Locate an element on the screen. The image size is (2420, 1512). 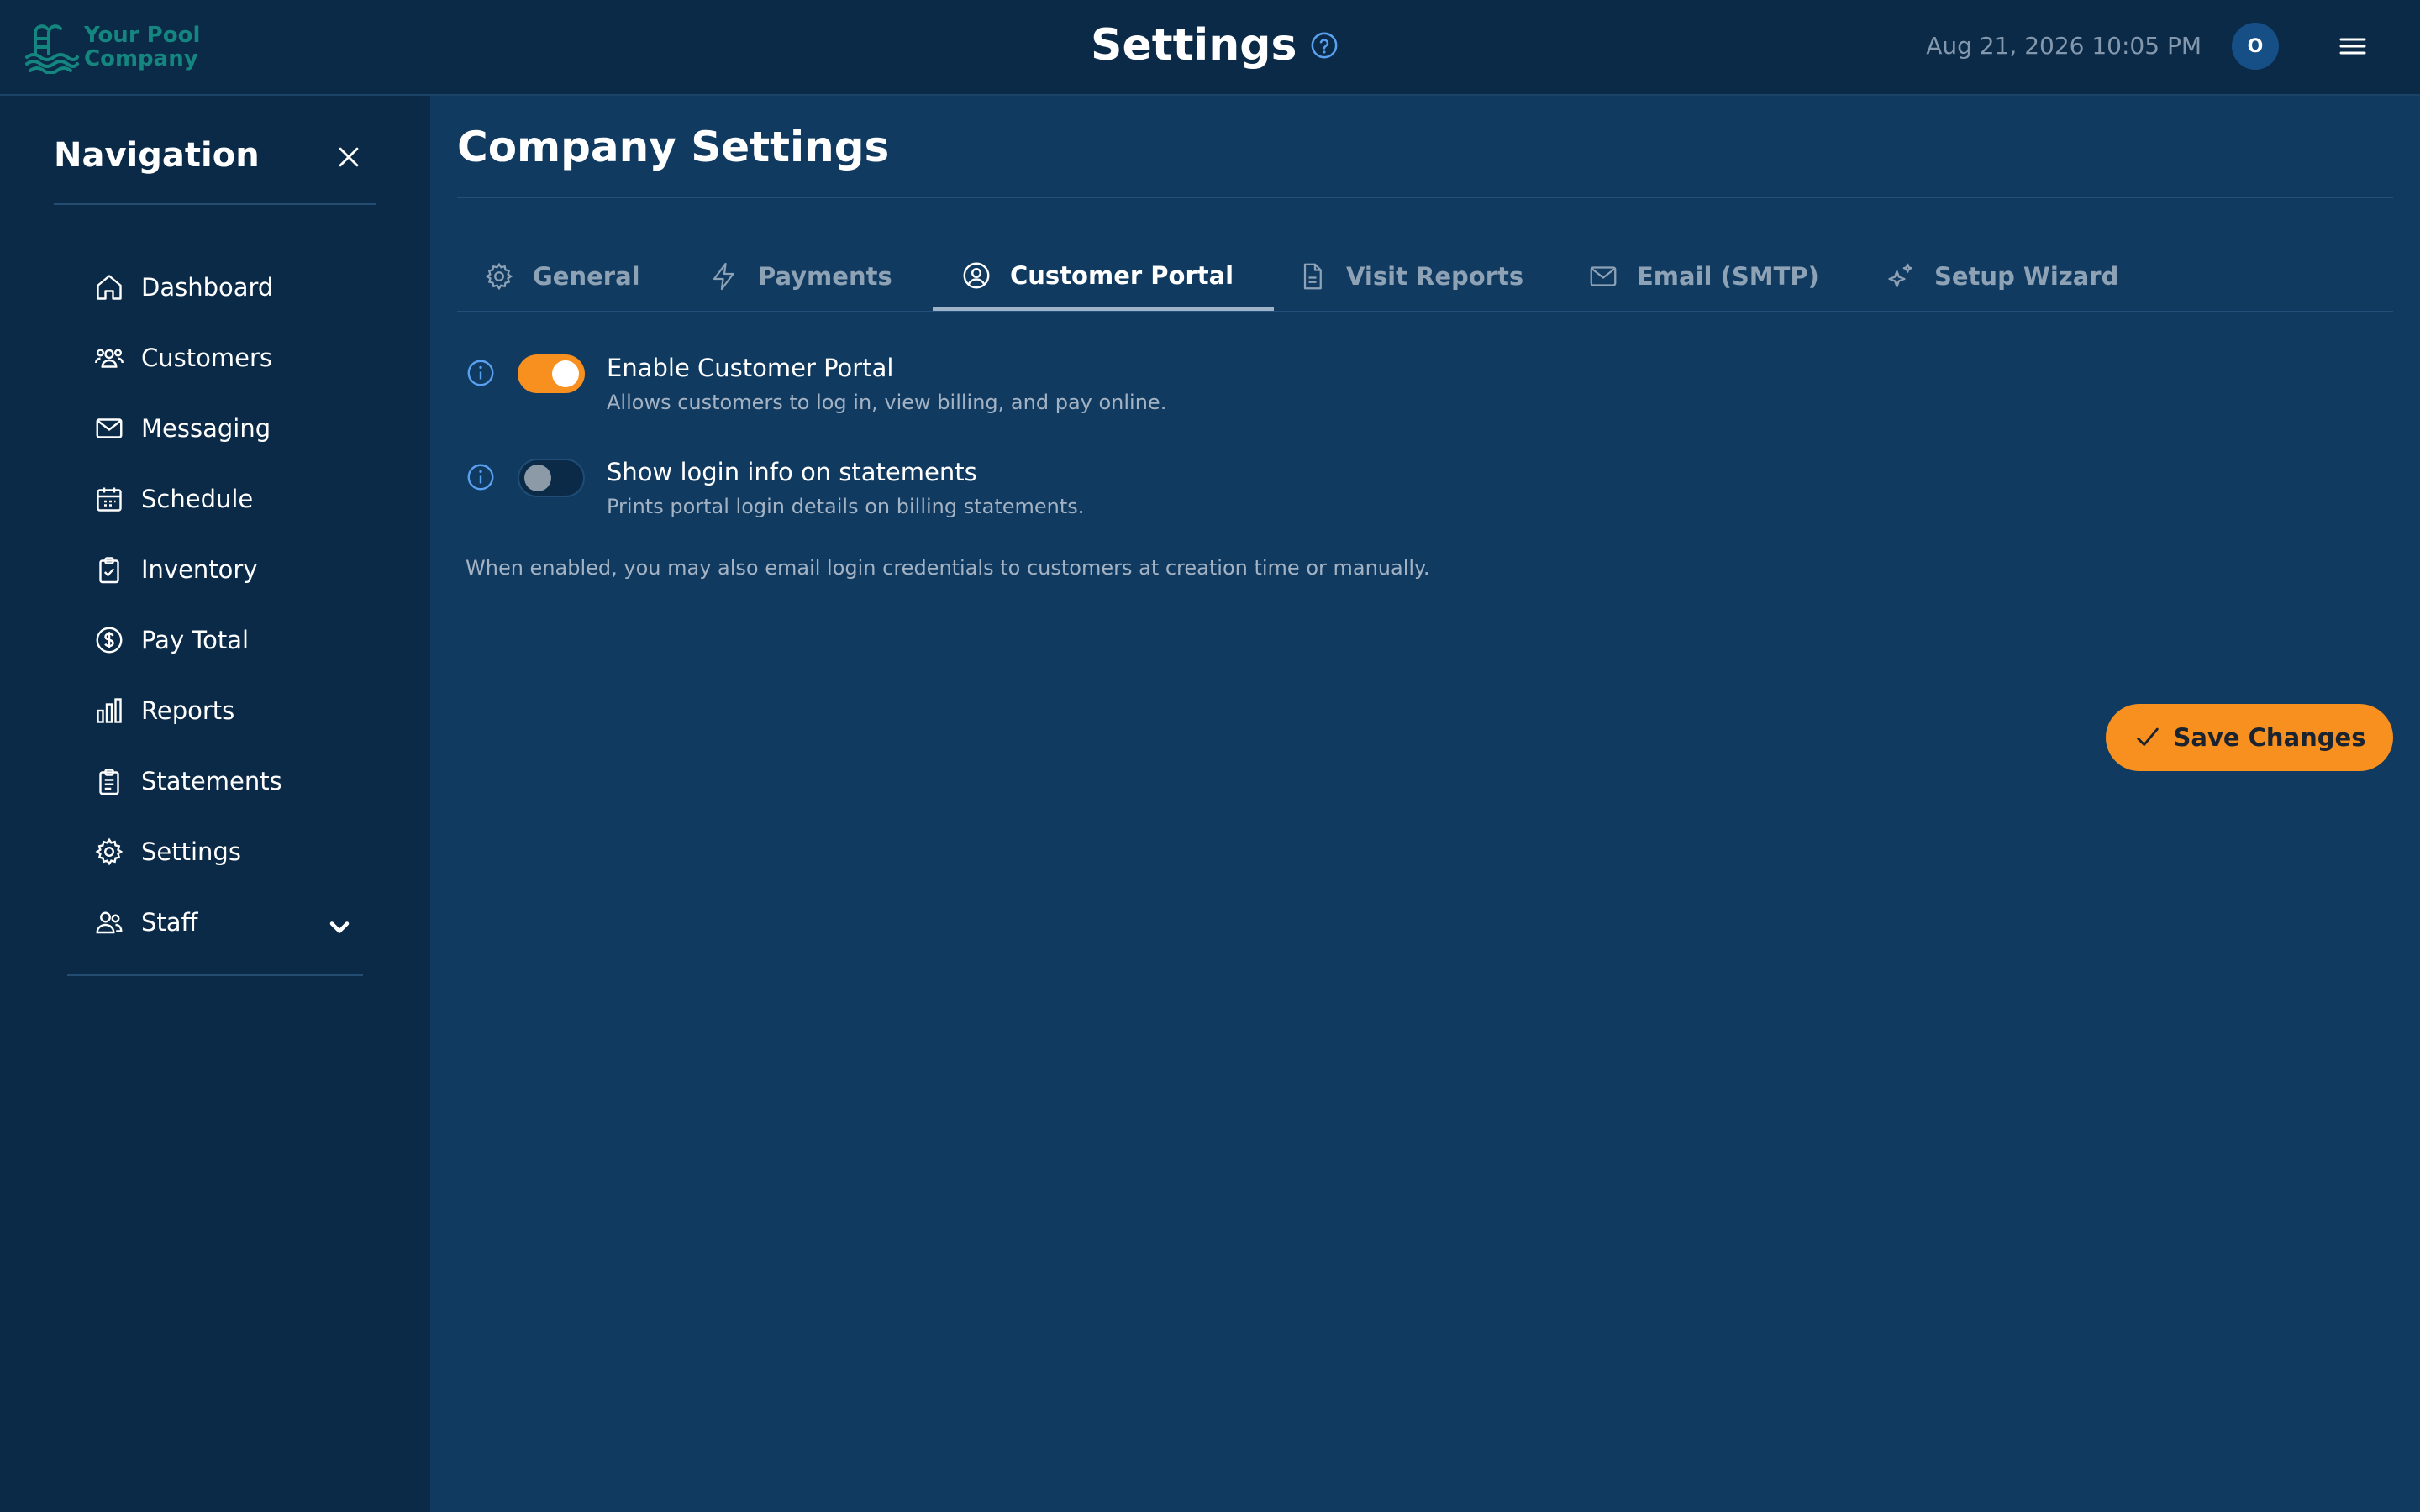
tab-email-smtp: Email (SMTP) is located at coordinates (1704, 276).